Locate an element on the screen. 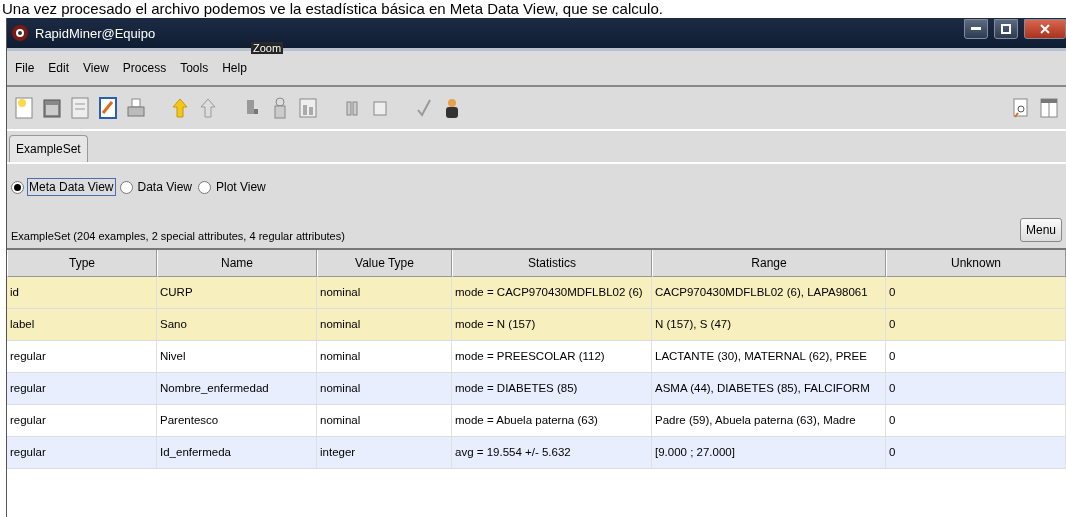 The image size is (1066, 517). print-icon is located at coordinates (136, 108).